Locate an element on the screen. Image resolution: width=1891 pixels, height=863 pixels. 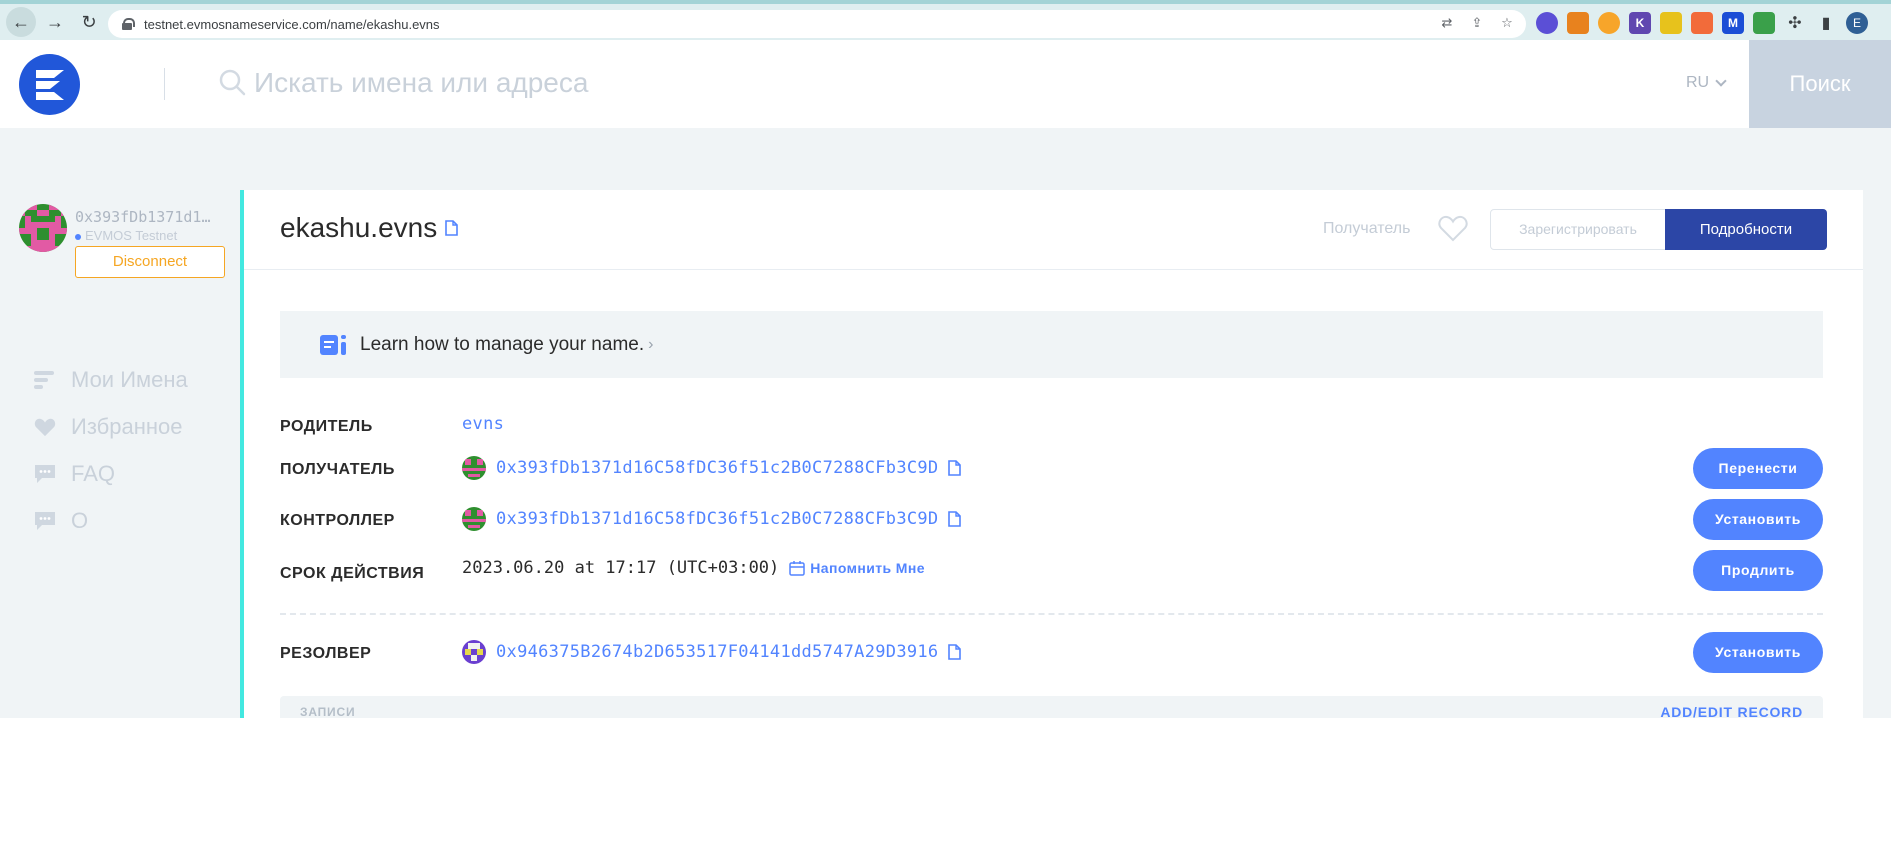
sidebar-item-favorites: Избранное is located at coordinates (110, 426).